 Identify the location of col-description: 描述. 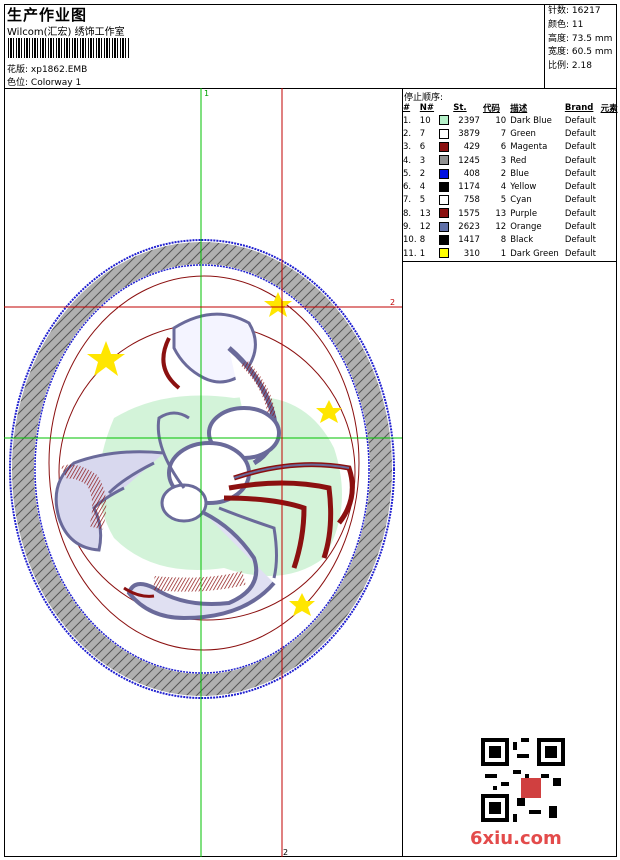
(519, 108).